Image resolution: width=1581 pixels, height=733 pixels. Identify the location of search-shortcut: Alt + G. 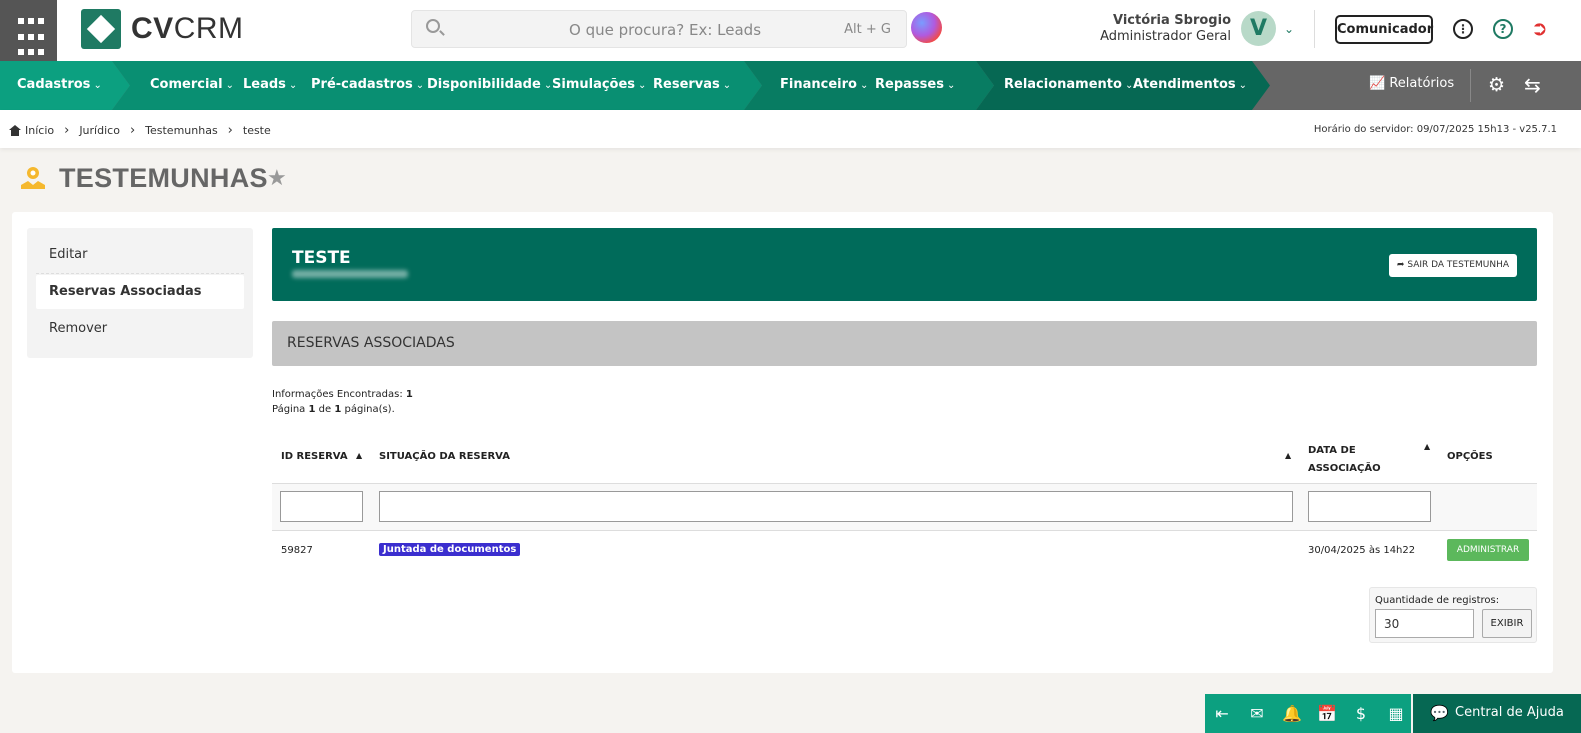
(867, 29).